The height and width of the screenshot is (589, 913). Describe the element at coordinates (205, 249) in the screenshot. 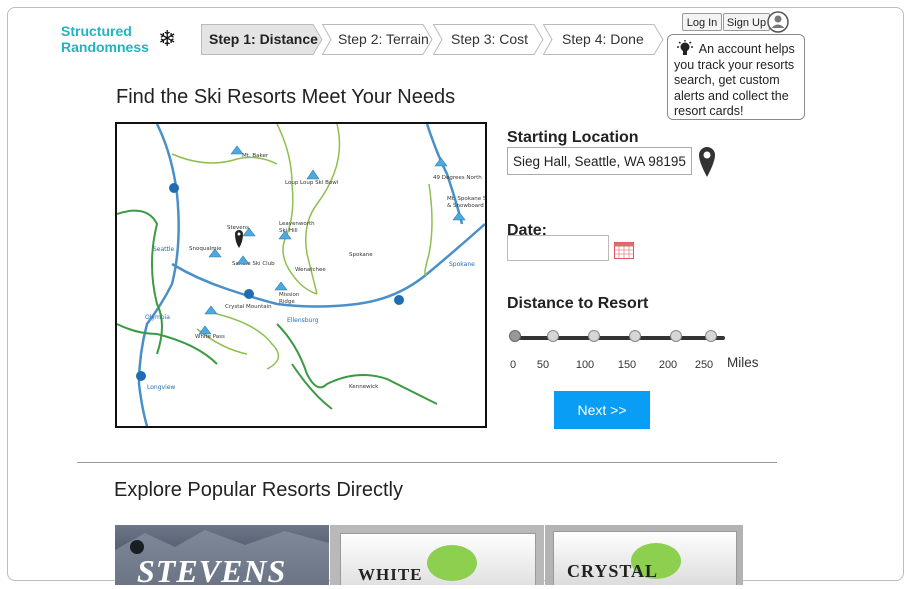

I see `svg-text: Snoqualmie` at that location.